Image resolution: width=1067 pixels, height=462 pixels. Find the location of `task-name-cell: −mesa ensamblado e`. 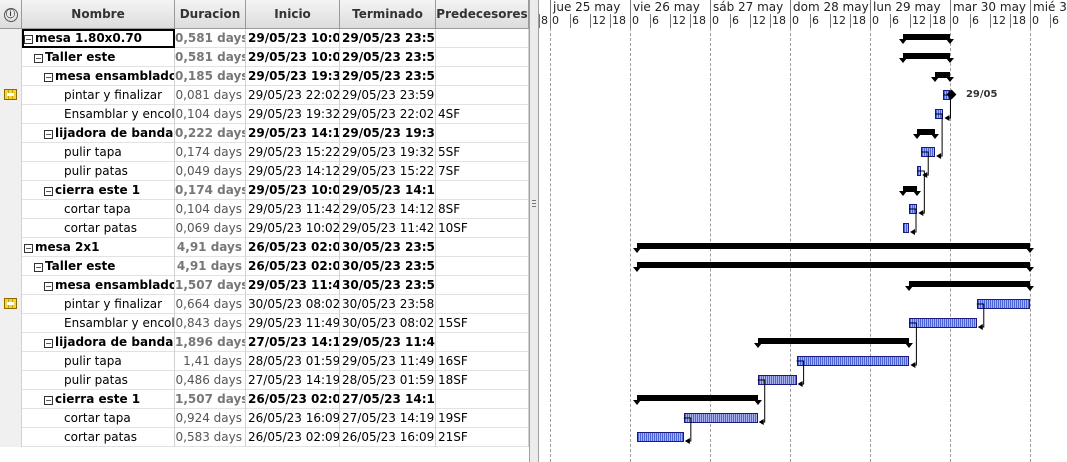

task-name-cell: −mesa ensamblado e is located at coordinates (98, 285).